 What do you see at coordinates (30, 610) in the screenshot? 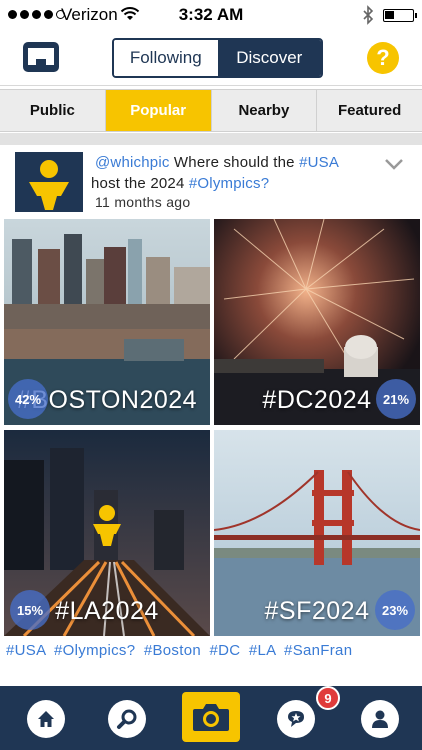
I see `vote-percent-badge: 15%` at bounding box center [30, 610].